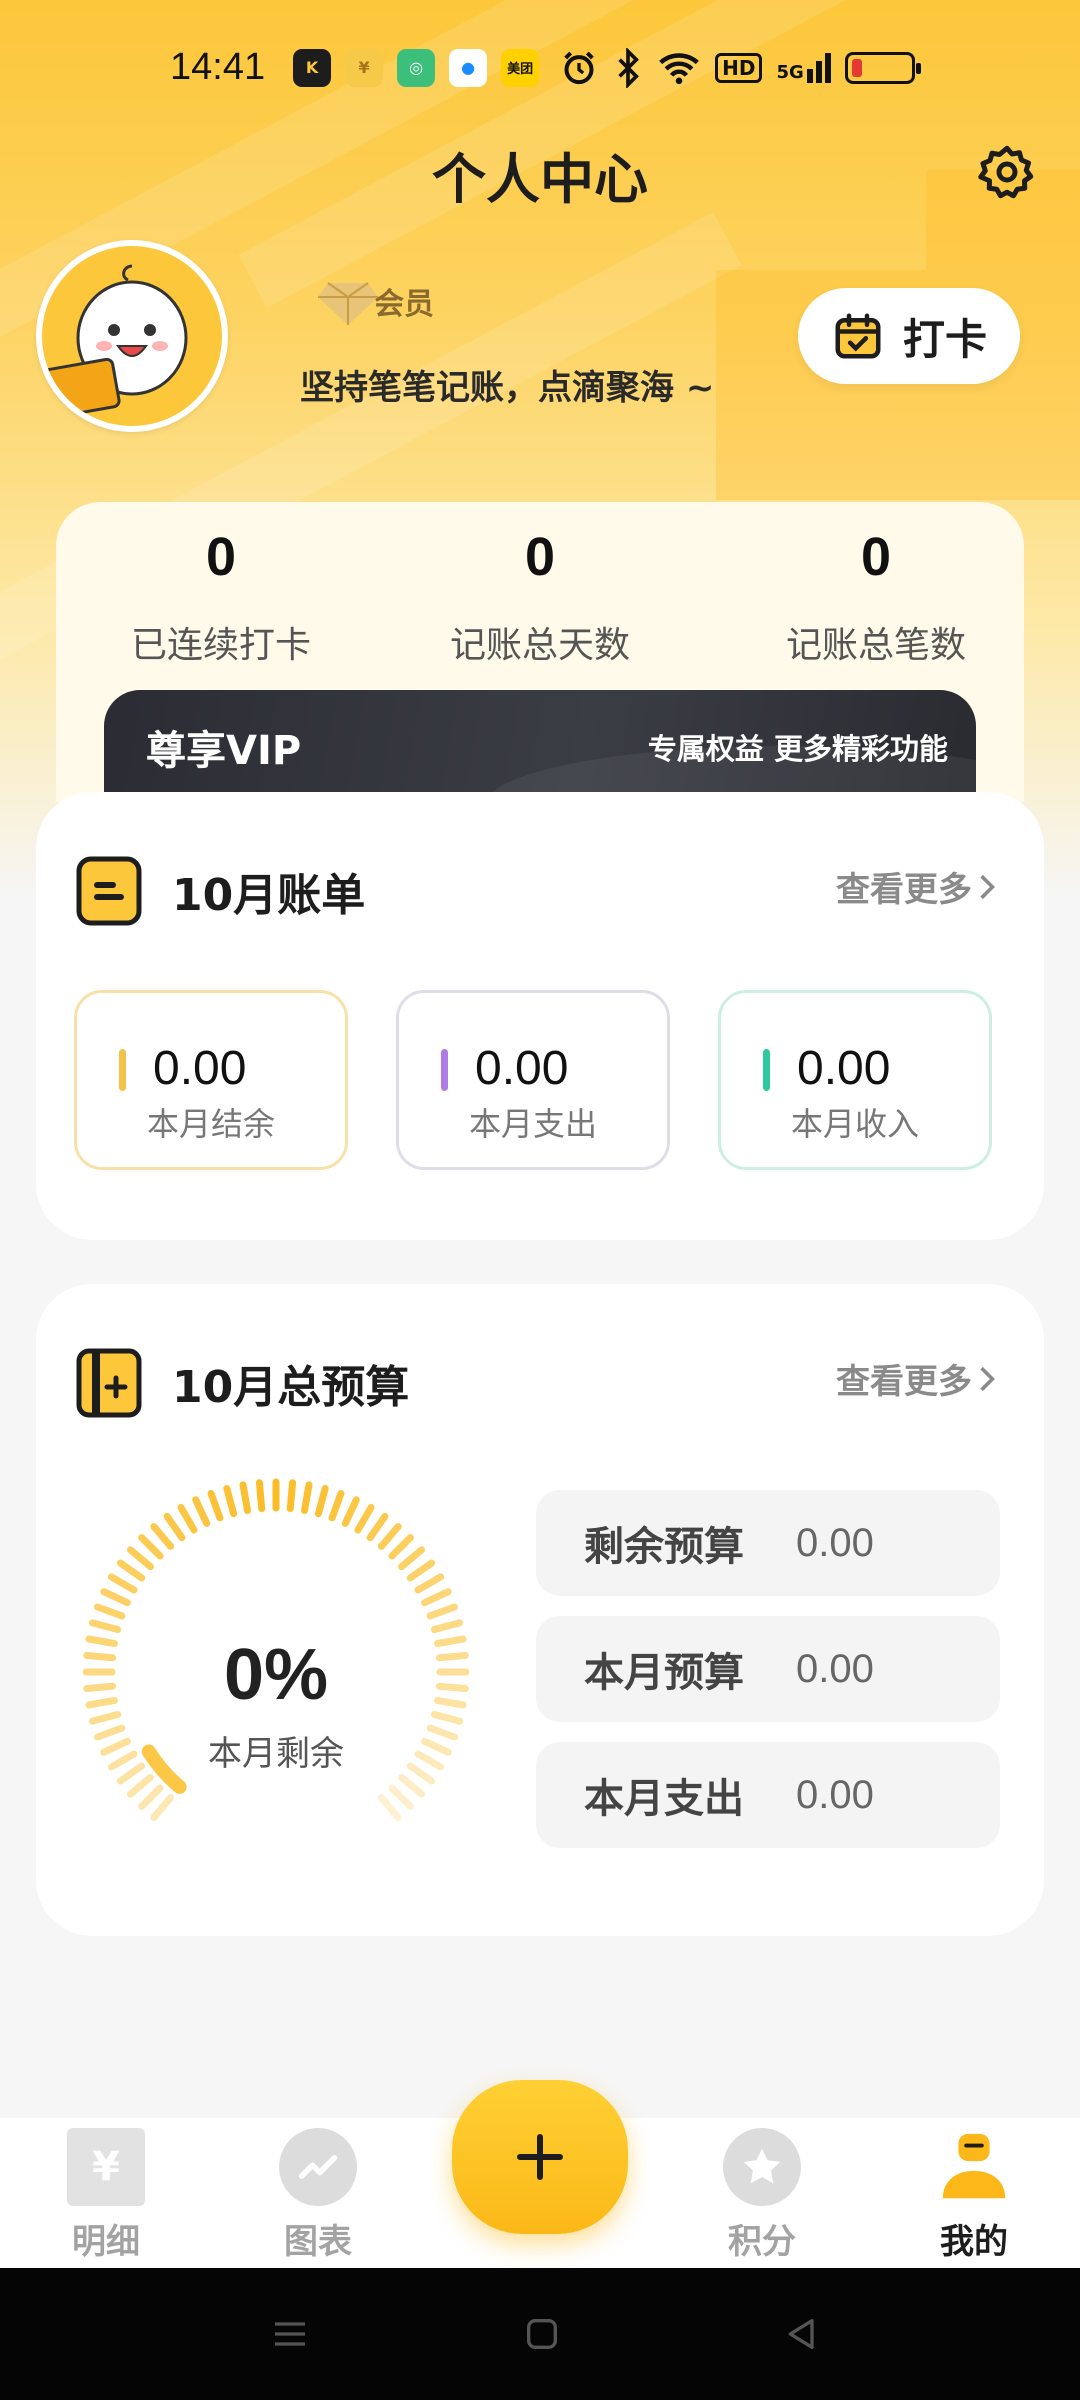 This screenshot has width=1080, height=2400. What do you see at coordinates (507, 388) in the screenshot?
I see `user-motto: 坚持笔笔记账，点滴聚海 ~` at bounding box center [507, 388].